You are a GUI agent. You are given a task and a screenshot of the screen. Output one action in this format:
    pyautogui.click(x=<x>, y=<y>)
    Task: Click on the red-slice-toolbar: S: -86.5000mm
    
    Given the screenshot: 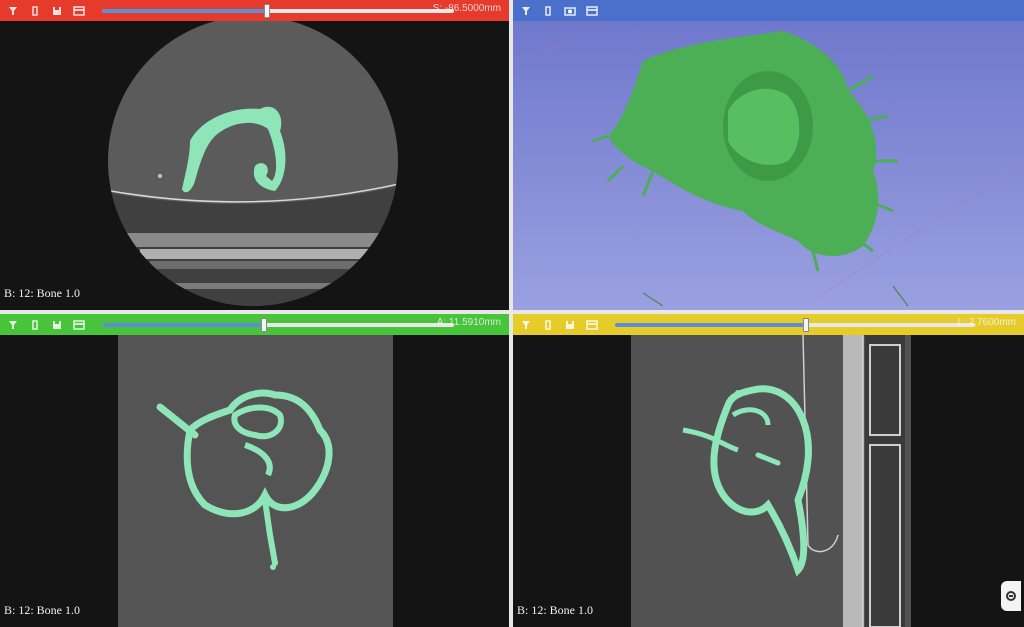 What is the action you would take?
    pyautogui.click(x=254, y=10)
    